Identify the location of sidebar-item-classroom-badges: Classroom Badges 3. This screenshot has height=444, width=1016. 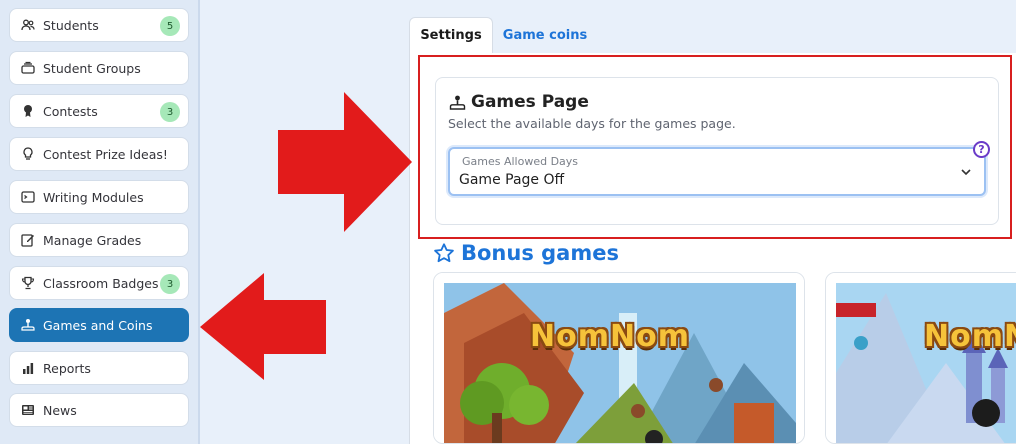
(99, 283).